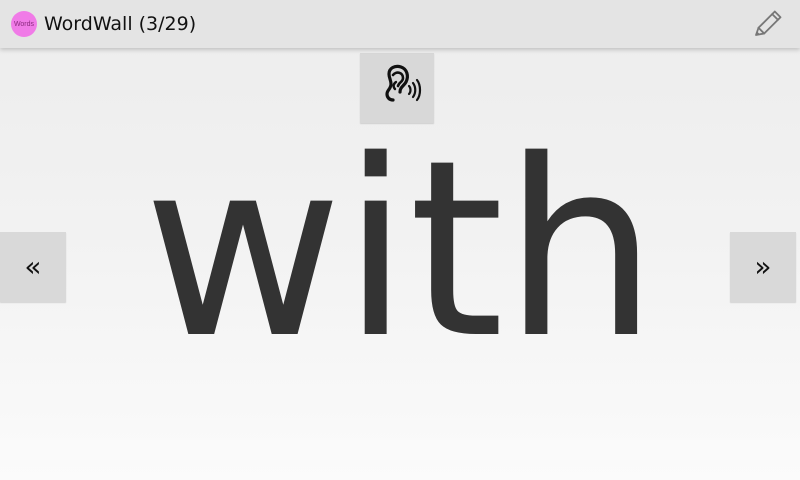  I want to click on app-icon: Words, so click(24, 24).